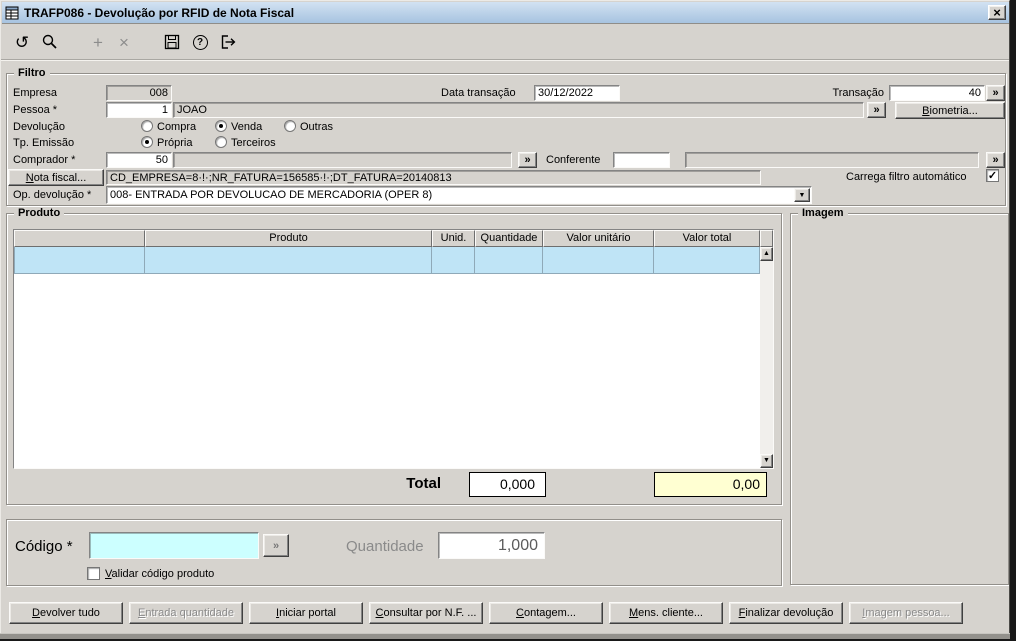 Image resolution: width=1016 pixels, height=641 pixels. I want to click on column-header-produto: Produto, so click(288, 238).